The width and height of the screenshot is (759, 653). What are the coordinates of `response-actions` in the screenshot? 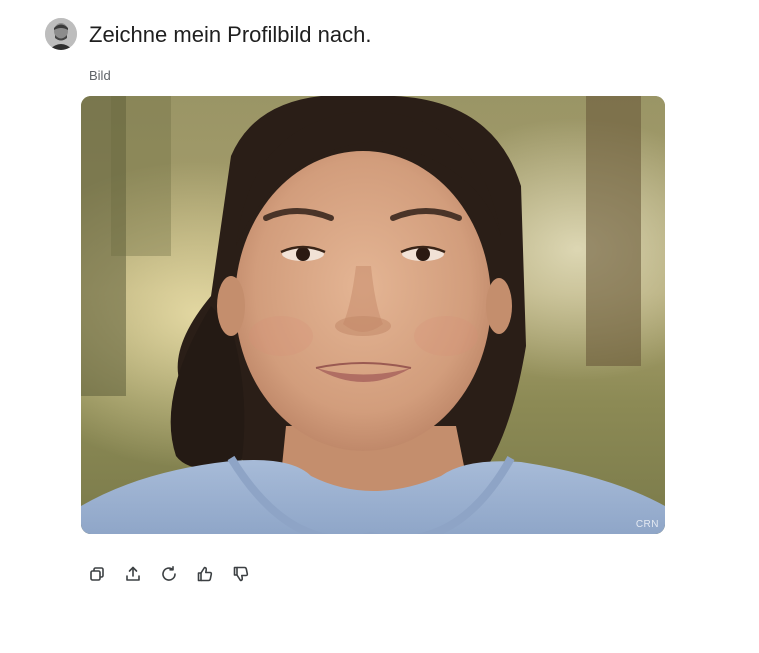 It's located at (169, 574).